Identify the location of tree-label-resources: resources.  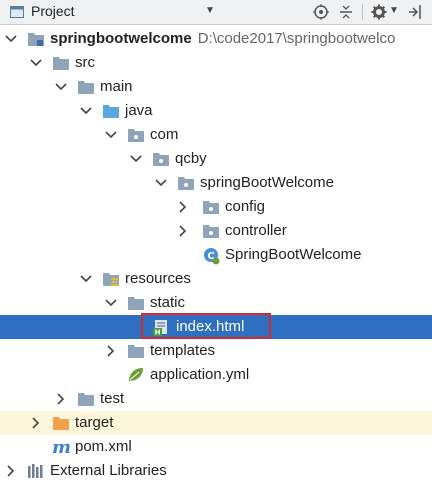
(158, 278).